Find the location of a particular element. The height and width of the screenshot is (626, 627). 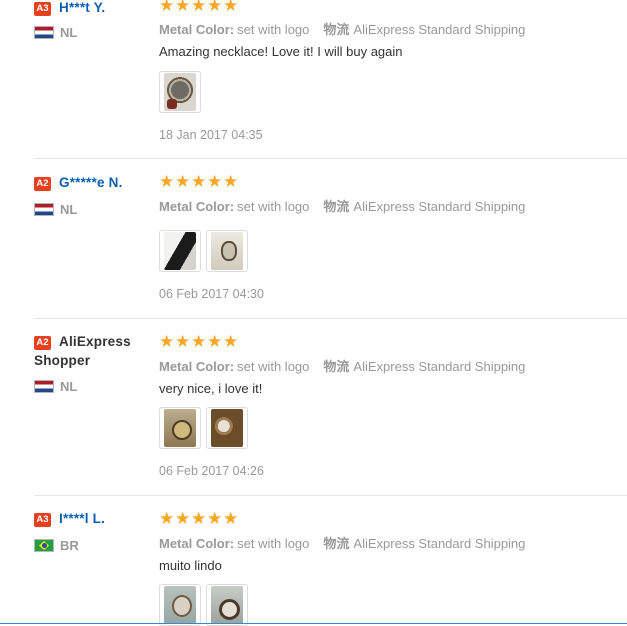

reviewer-name-text: H***t Y. is located at coordinates (82, 7).